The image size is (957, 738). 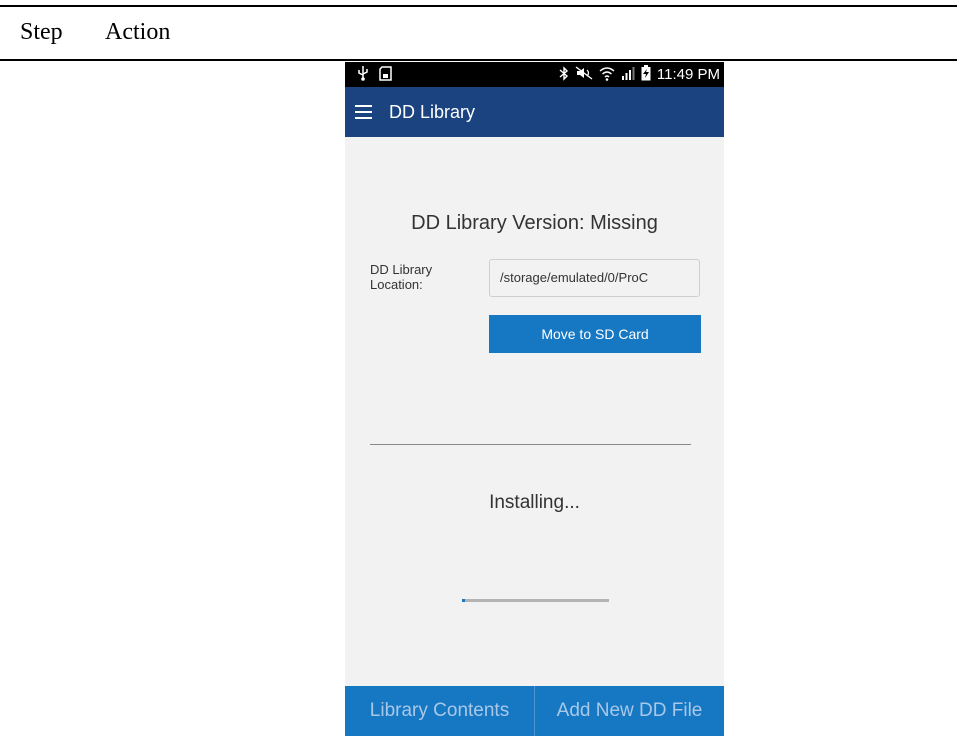 What do you see at coordinates (432, 112) in the screenshot?
I see `app-bar-title: DD Library` at bounding box center [432, 112].